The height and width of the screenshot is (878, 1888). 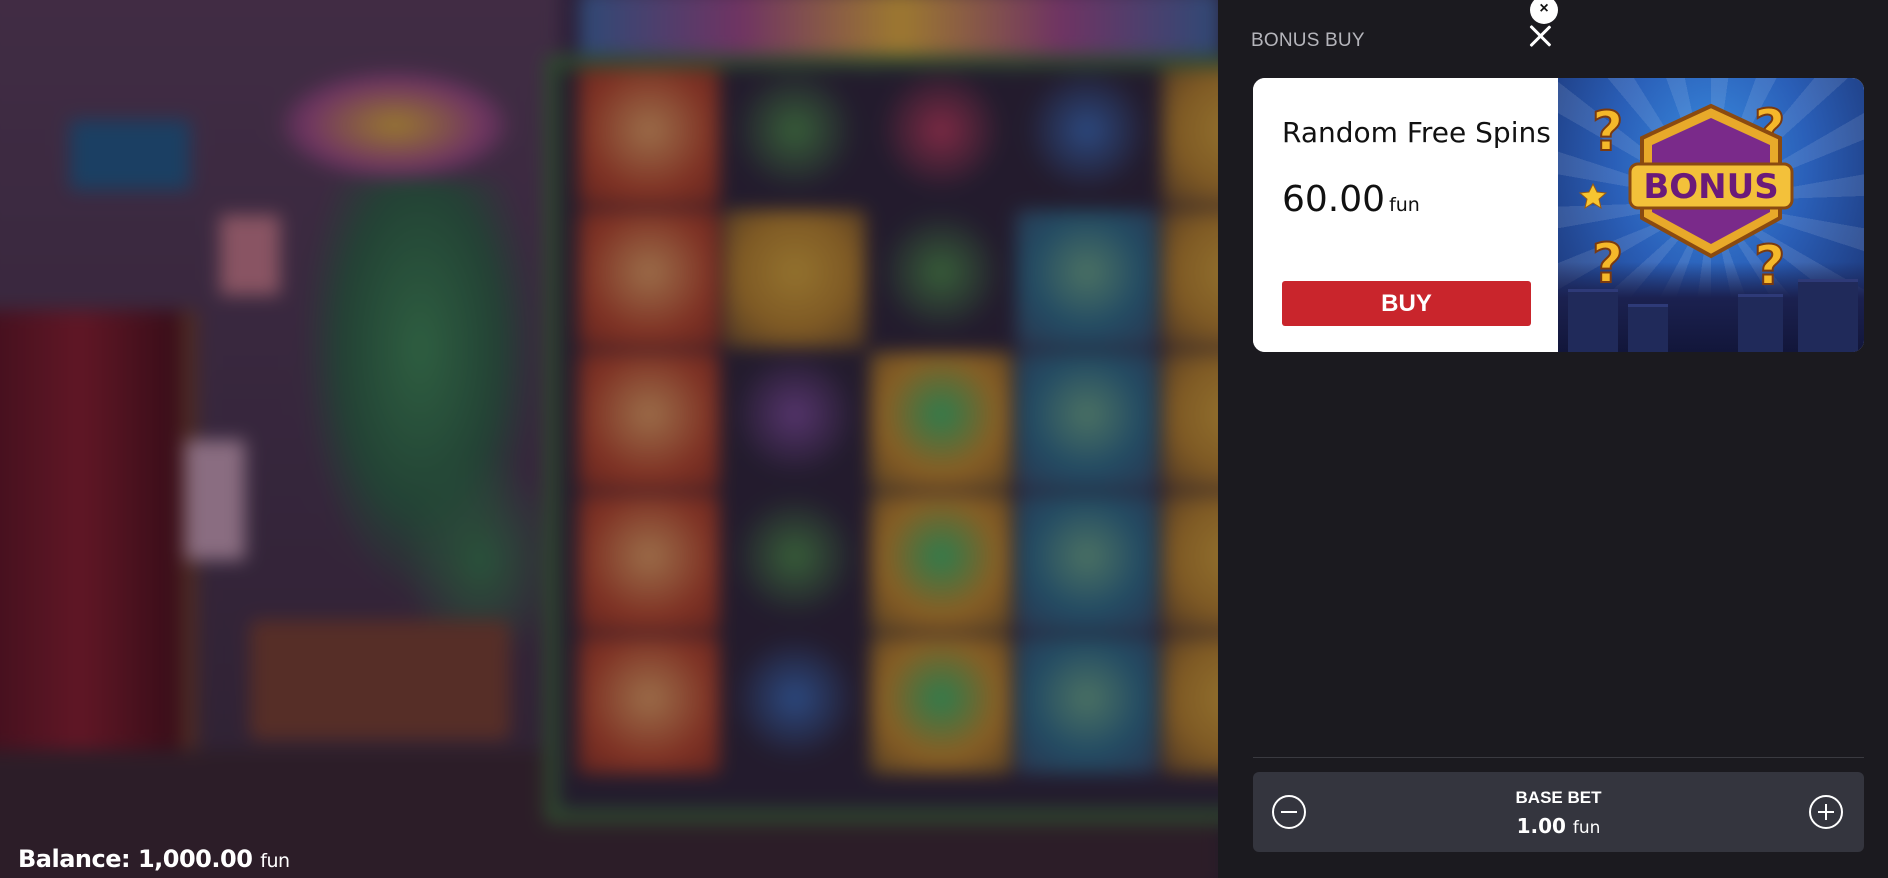 What do you see at coordinates (1710, 187) in the screenshot?
I see `bonus-art-label: BONUS` at bounding box center [1710, 187].